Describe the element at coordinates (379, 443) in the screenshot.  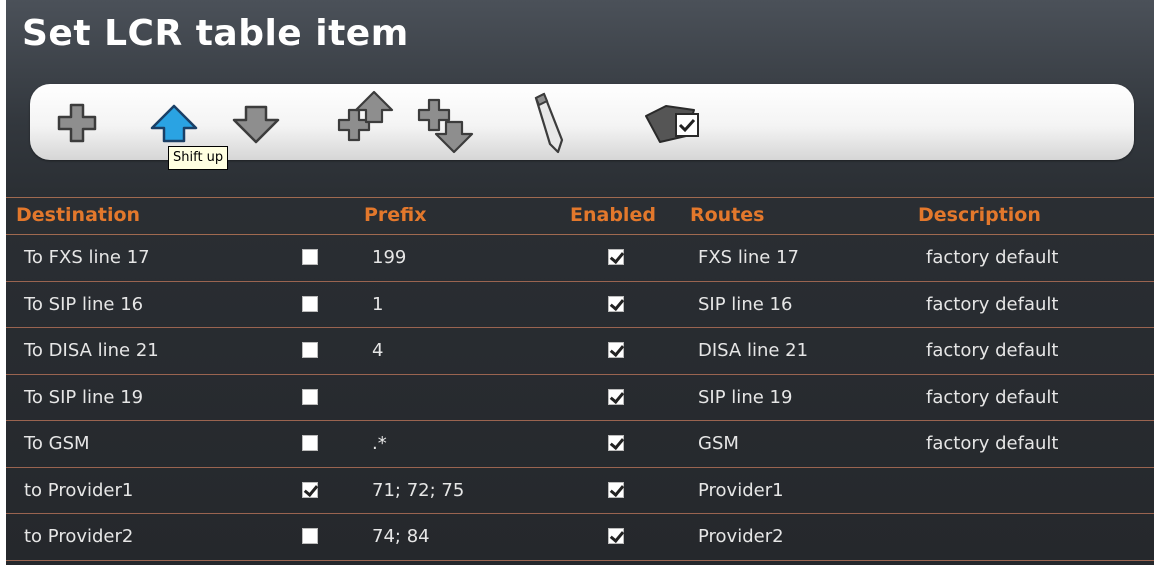
I see `prefix-cell: .*` at that location.